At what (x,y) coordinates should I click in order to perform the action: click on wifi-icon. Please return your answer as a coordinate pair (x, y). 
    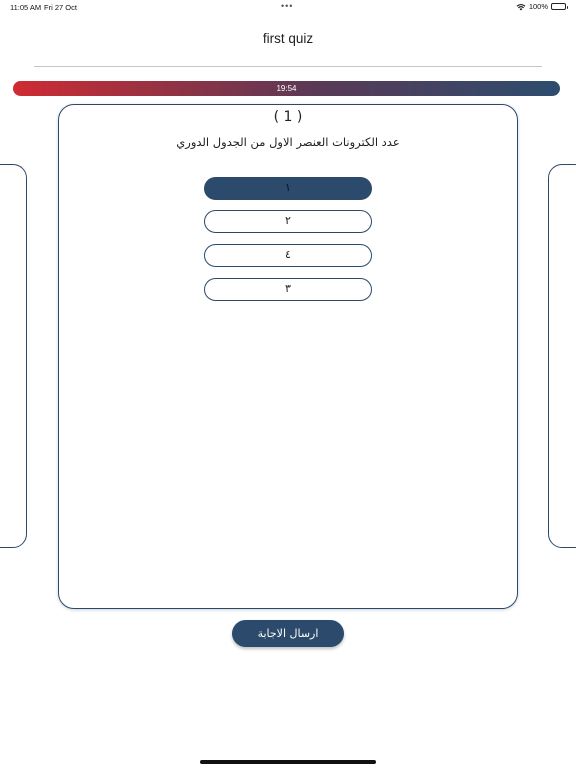
    Looking at the image, I should click on (521, 7).